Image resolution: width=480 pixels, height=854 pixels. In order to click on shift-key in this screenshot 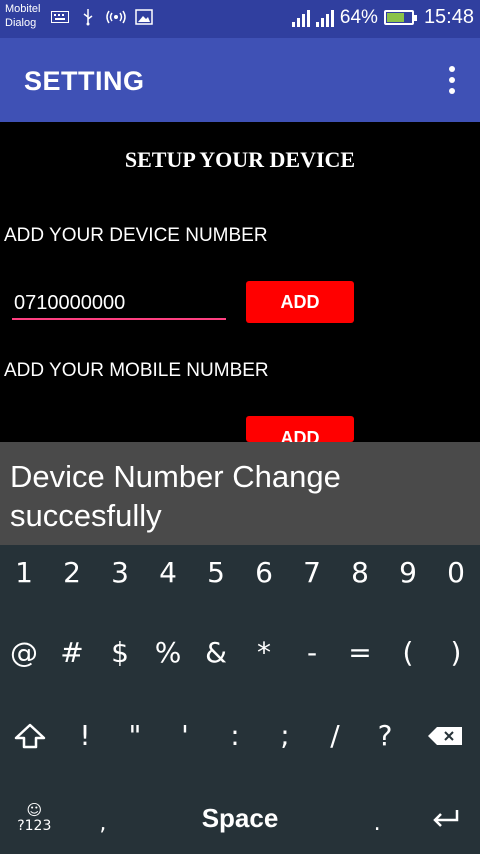, I will do `click(30, 735)`.